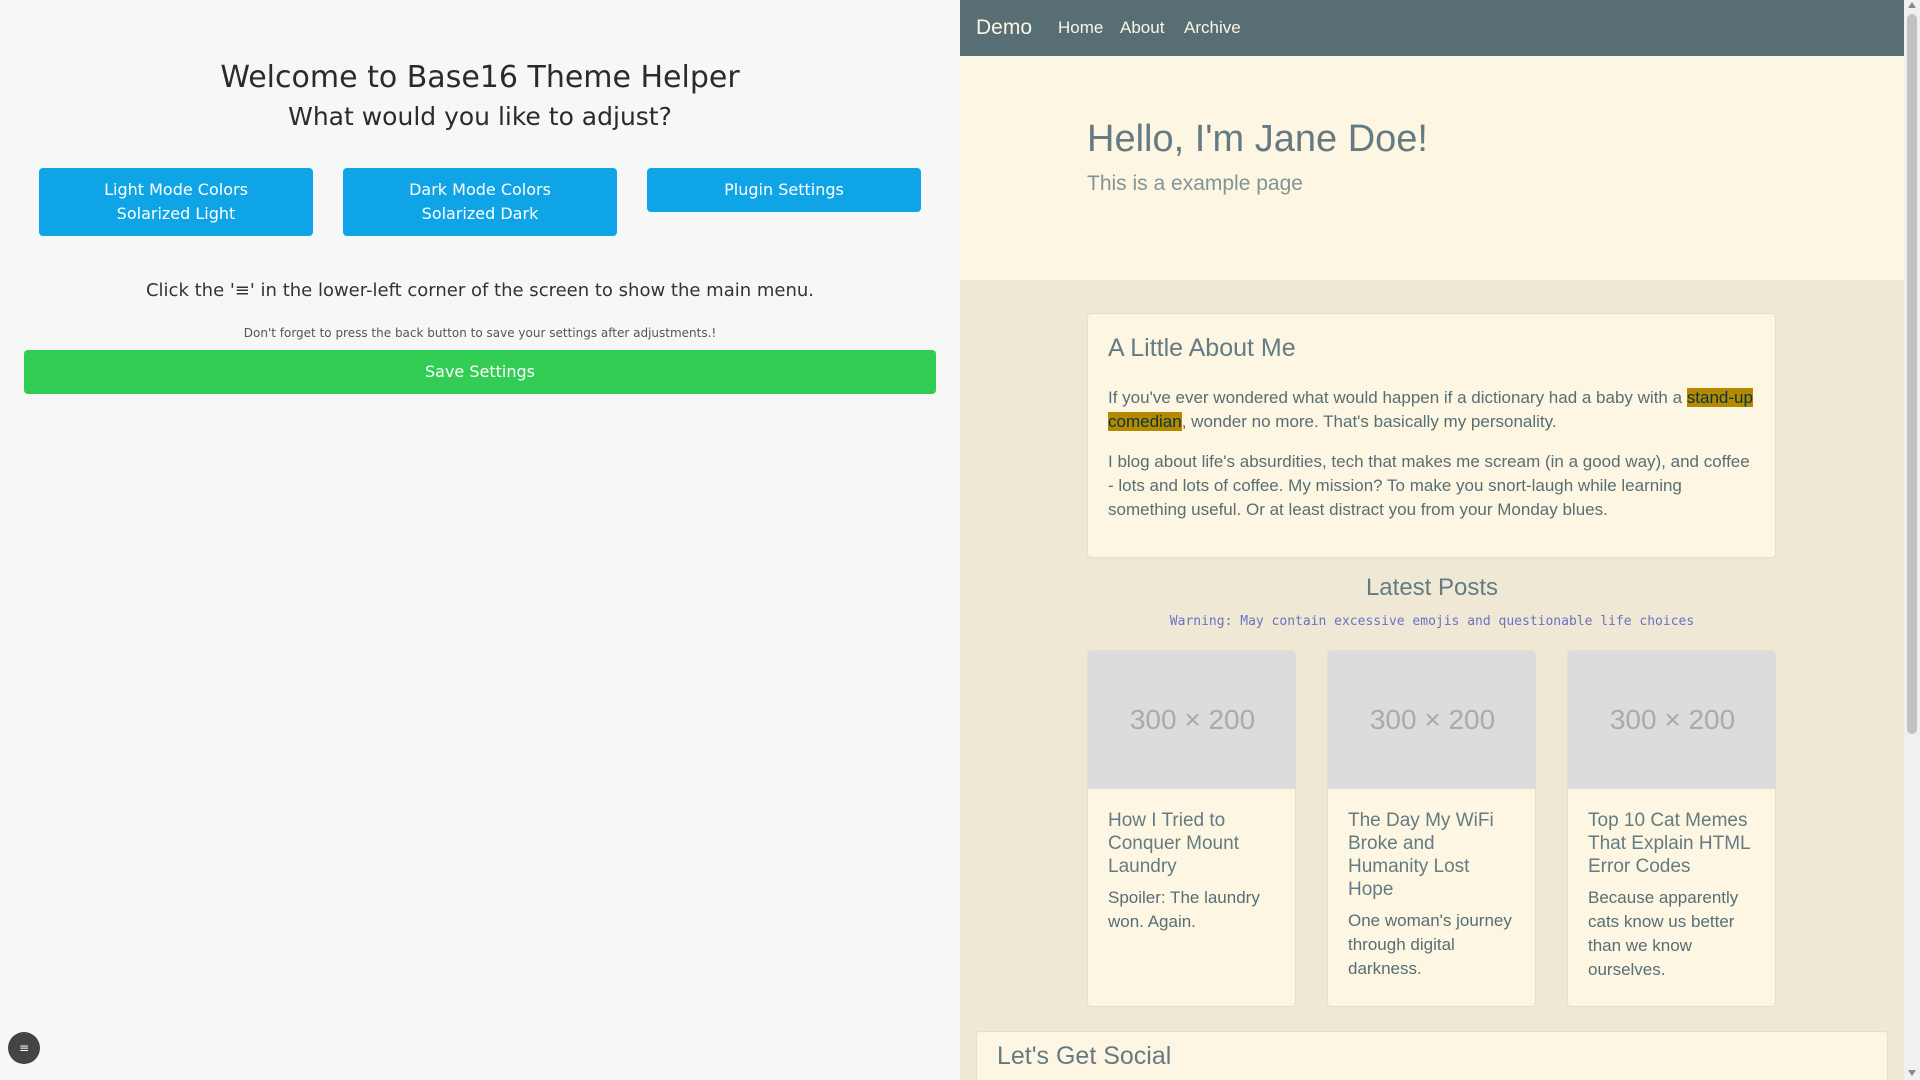 The image size is (1920, 1080). What do you see at coordinates (1004, 28) in the screenshot?
I see `navbar-brand: Demo` at bounding box center [1004, 28].